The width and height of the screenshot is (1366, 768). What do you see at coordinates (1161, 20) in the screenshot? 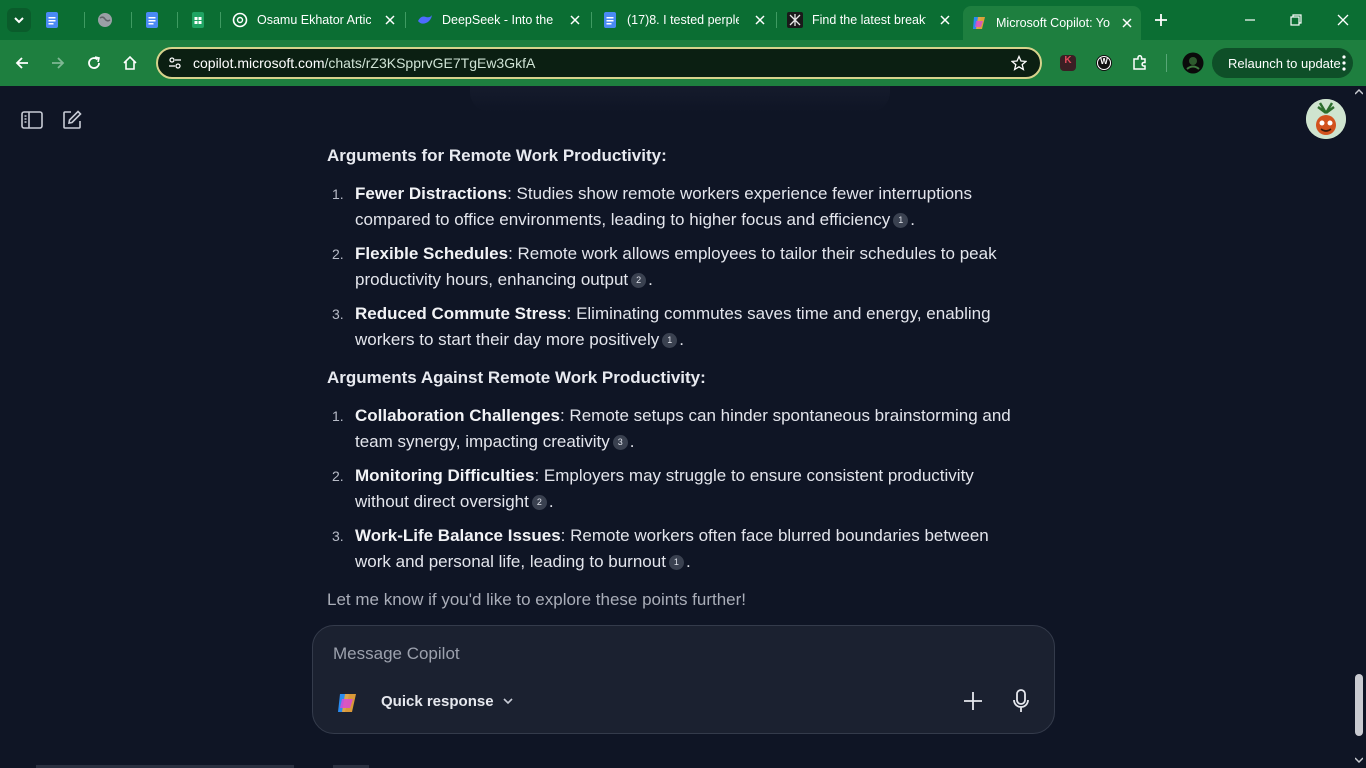
I see `new-tab-button` at bounding box center [1161, 20].